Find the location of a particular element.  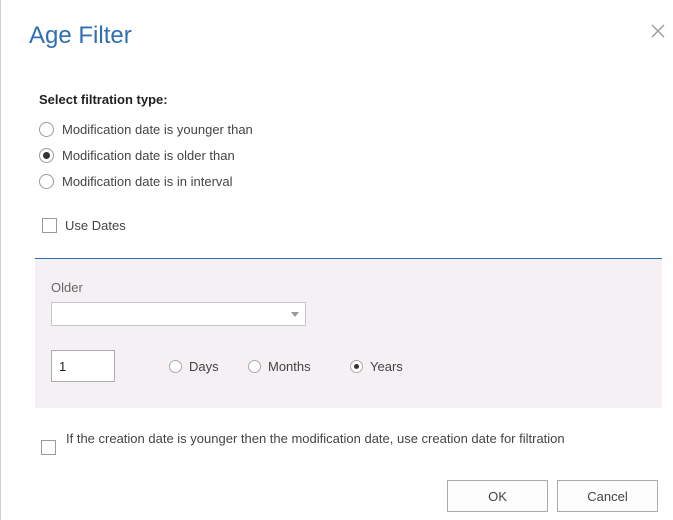

unit-label: Days is located at coordinates (204, 366).